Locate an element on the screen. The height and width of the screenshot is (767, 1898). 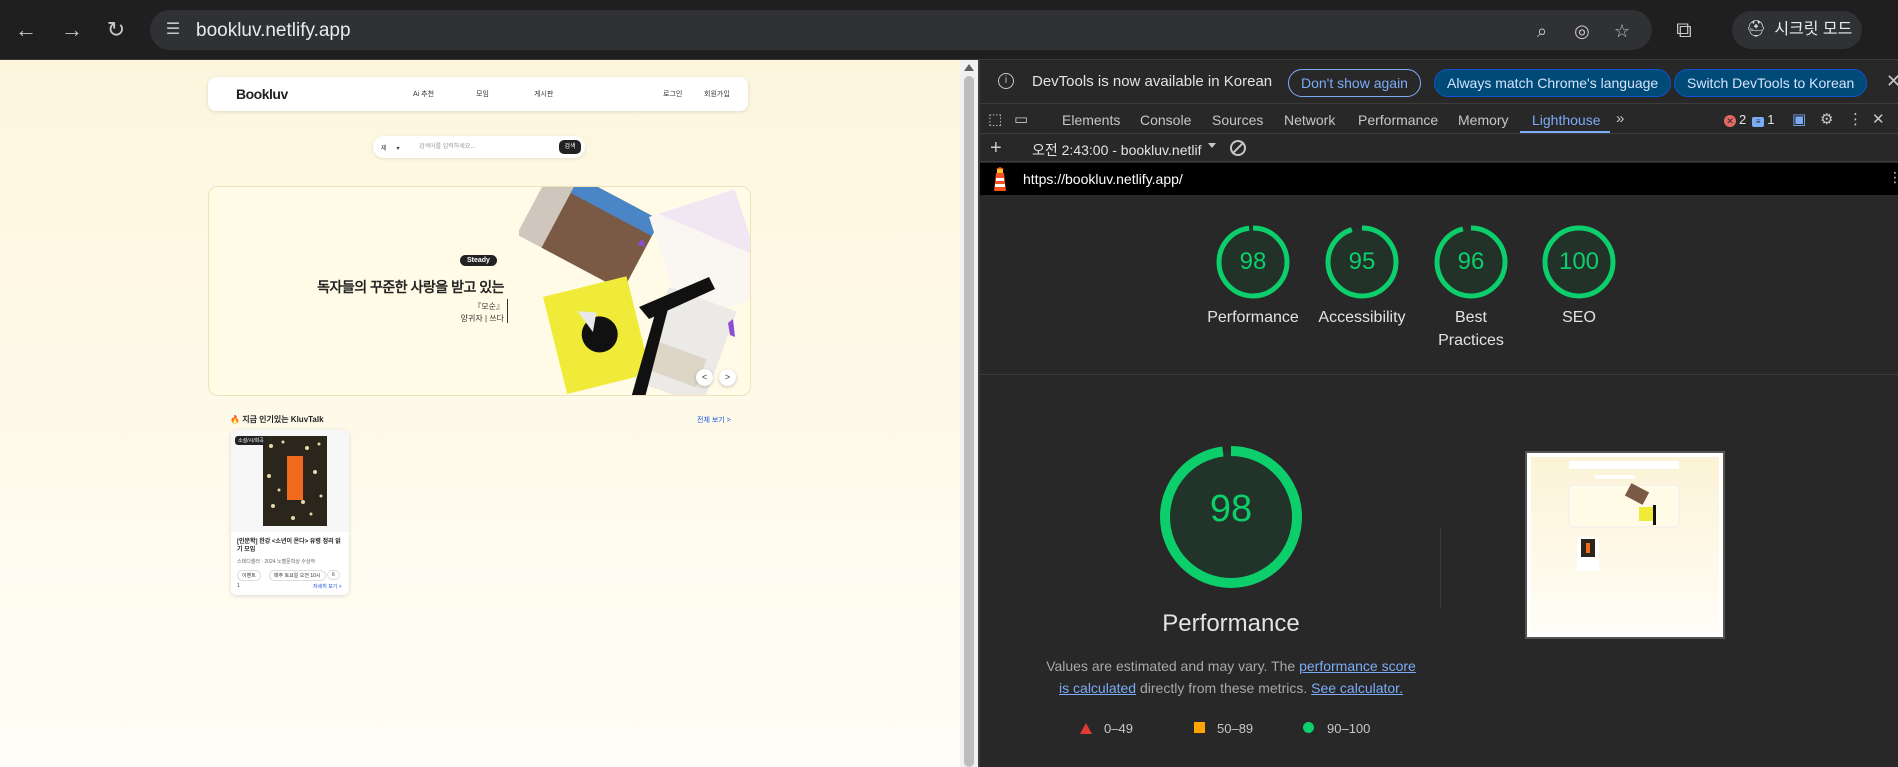
chevron-down-icon is located at coordinates (1212, 145).